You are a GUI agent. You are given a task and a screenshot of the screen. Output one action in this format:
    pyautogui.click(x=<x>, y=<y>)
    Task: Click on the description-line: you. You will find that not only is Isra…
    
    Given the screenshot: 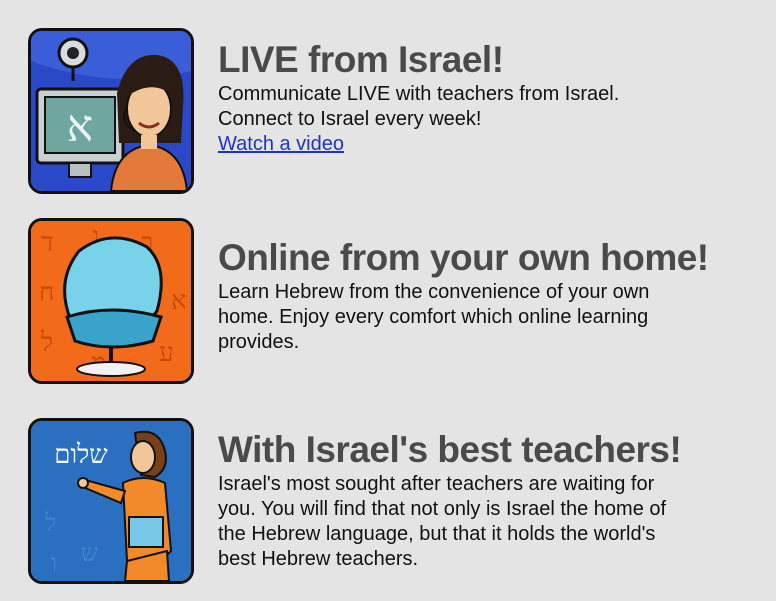 What is the action you would take?
    pyautogui.click(x=442, y=509)
    